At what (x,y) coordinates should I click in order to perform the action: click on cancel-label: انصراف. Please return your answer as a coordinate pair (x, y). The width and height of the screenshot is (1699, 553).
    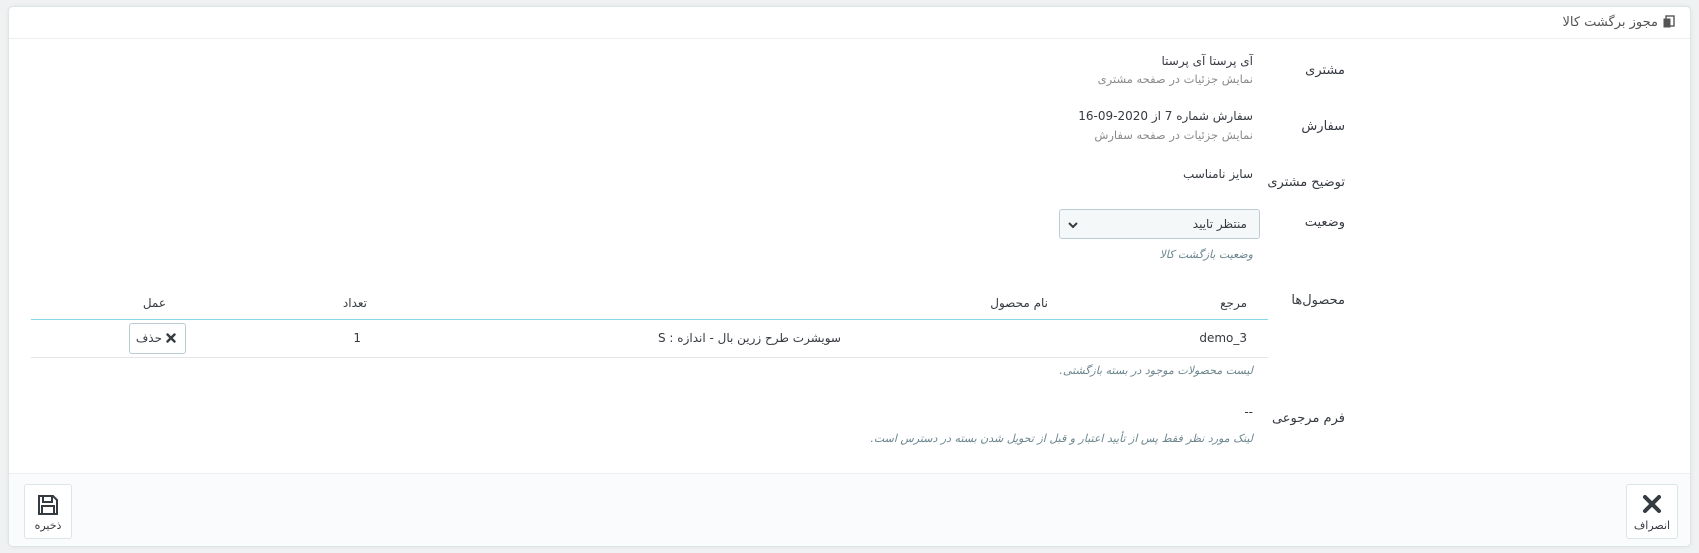
    Looking at the image, I should click on (1652, 525).